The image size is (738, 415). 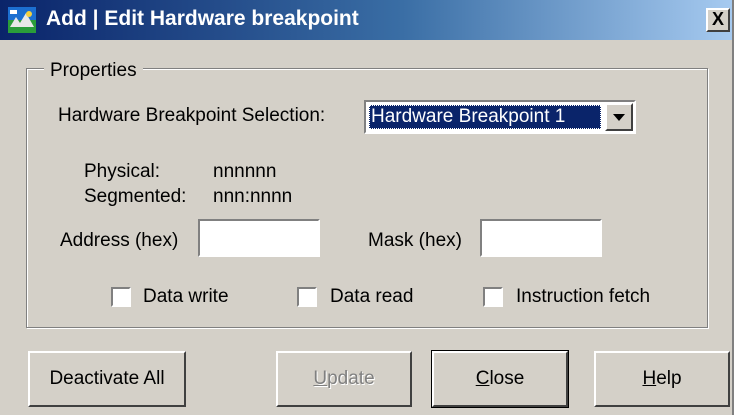 What do you see at coordinates (253, 196) in the screenshot?
I see `segmented-value: nnn:nnnn` at bounding box center [253, 196].